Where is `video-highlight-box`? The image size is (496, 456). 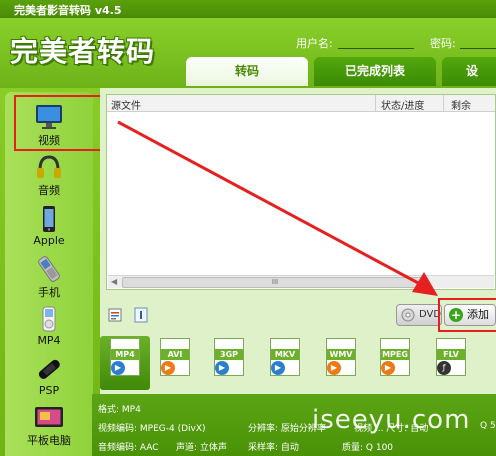 video-highlight-box is located at coordinates (59, 123).